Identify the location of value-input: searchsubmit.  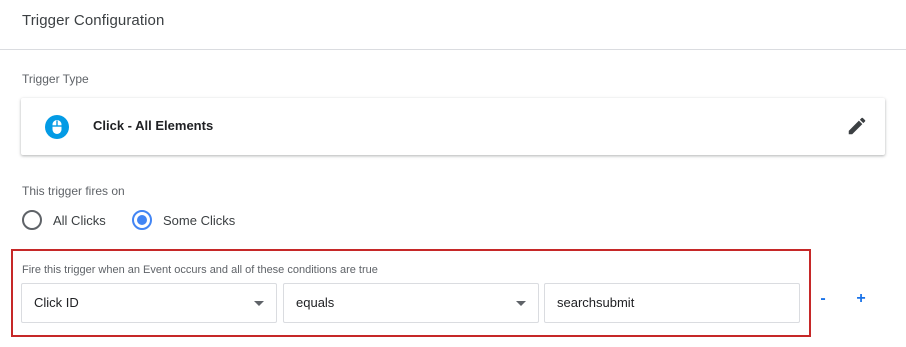
(672, 303).